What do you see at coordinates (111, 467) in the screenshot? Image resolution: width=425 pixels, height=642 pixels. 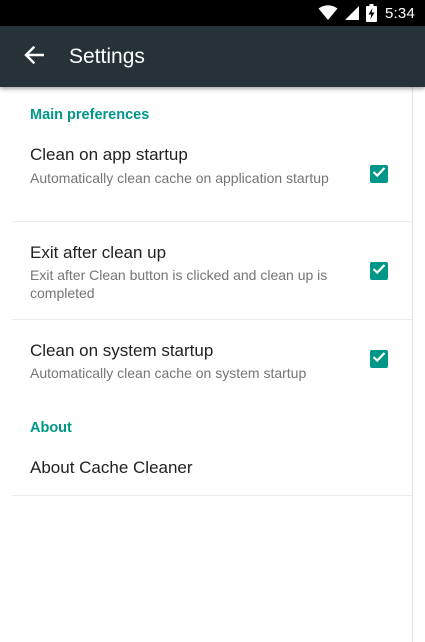 I see `pref-title: About Cache Cleaner` at bounding box center [111, 467].